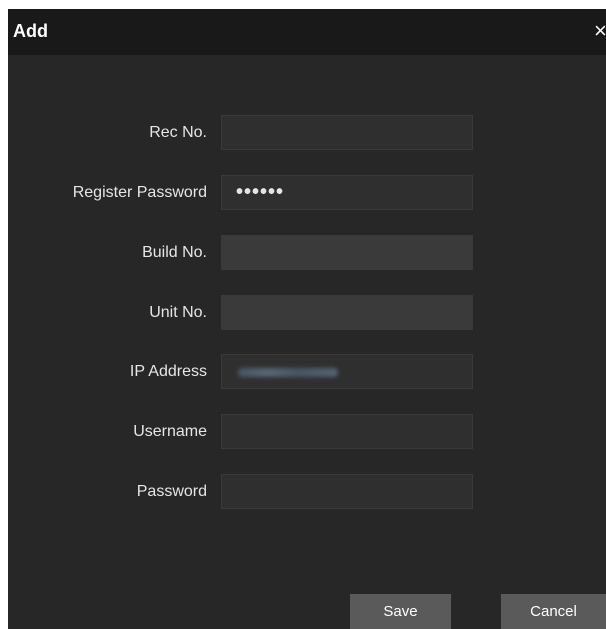  Describe the element at coordinates (347, 371) in the screenshot. I see `ip-address-input` at that location.